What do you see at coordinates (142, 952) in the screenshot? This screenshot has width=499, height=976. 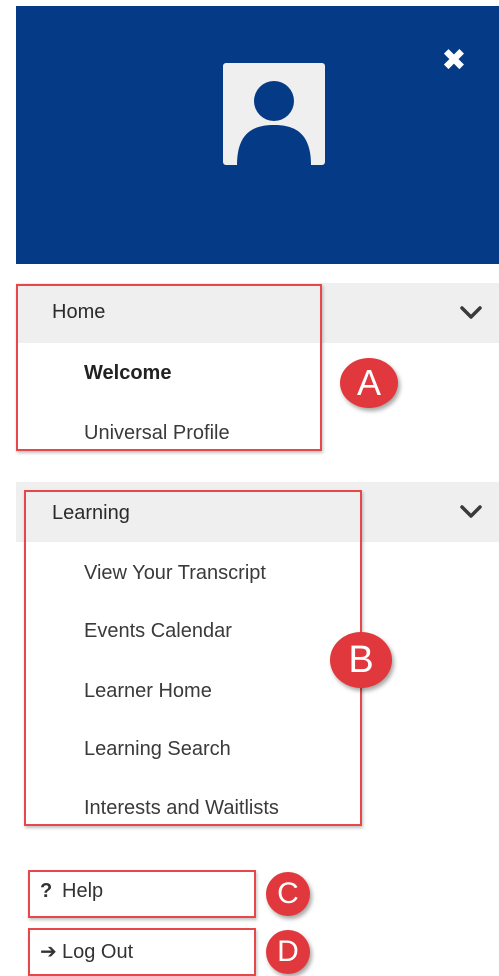 I see `annotation-box-d` at bounding box center [142, 952].